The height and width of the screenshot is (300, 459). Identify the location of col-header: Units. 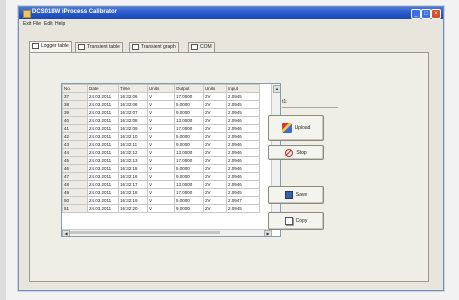
(161, 88).